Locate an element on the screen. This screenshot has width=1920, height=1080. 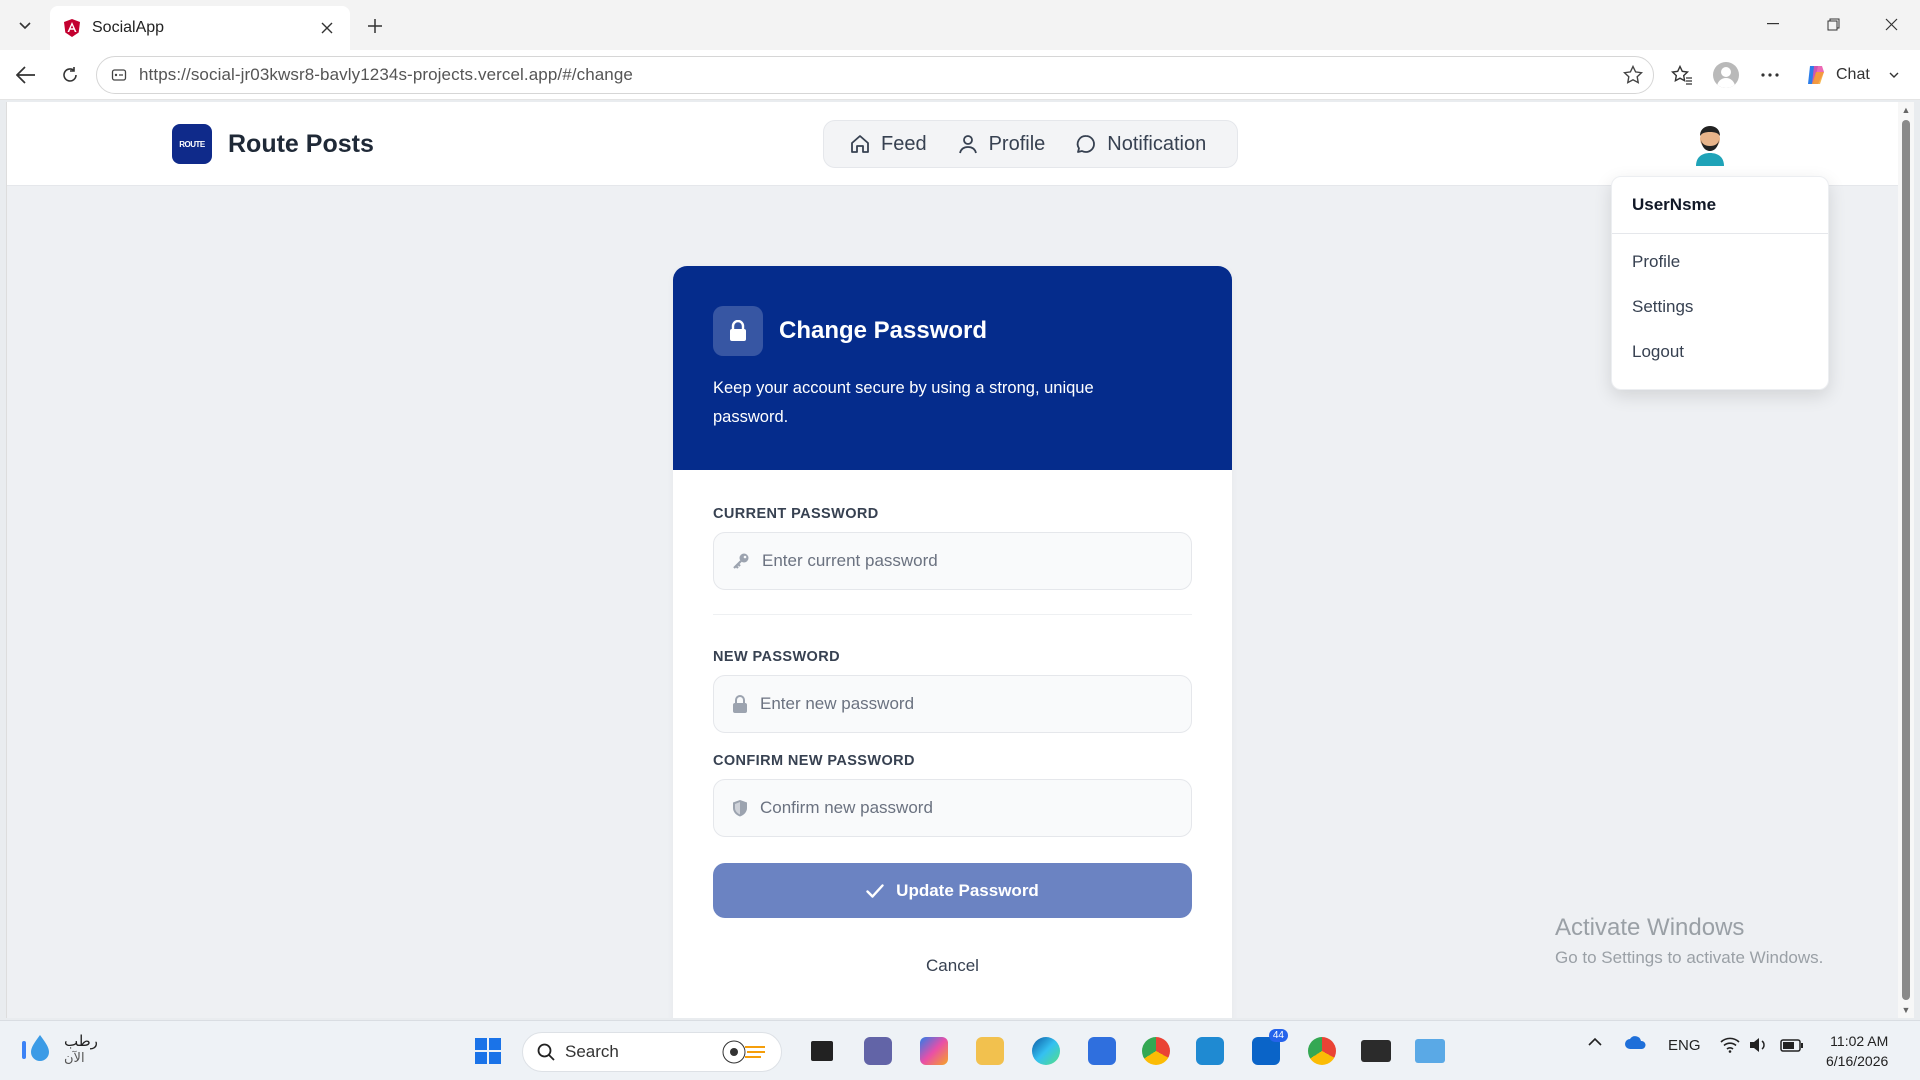
plus-icon is located at coordinates (375, 26).